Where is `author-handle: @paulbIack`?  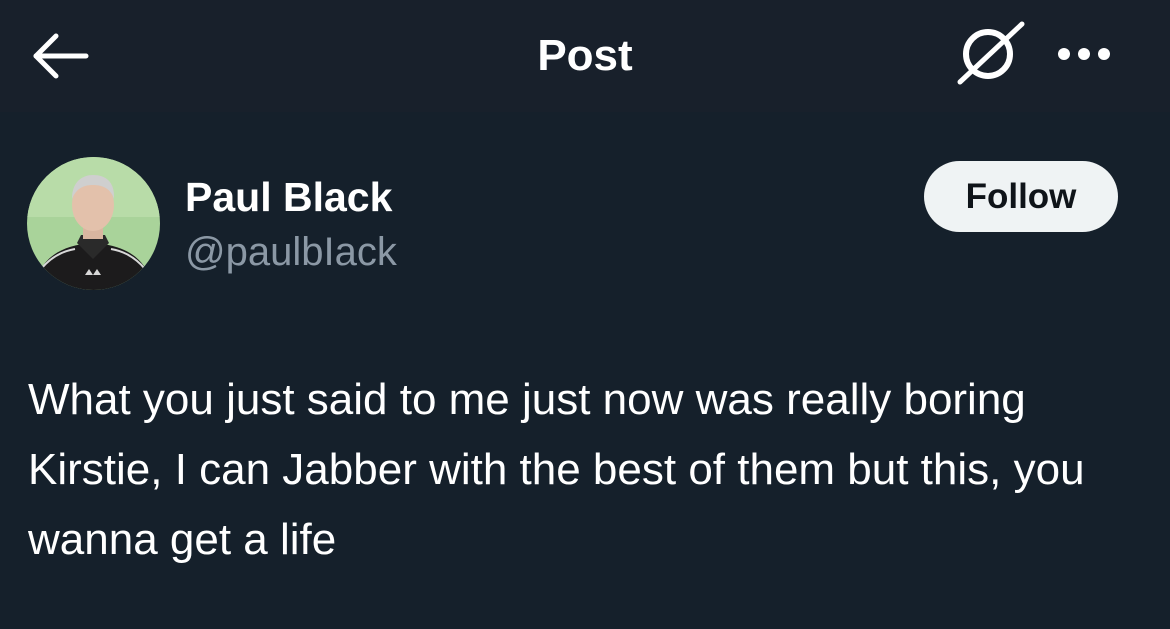 author-handle: @paulbIack is located at coordinates (291, 252).